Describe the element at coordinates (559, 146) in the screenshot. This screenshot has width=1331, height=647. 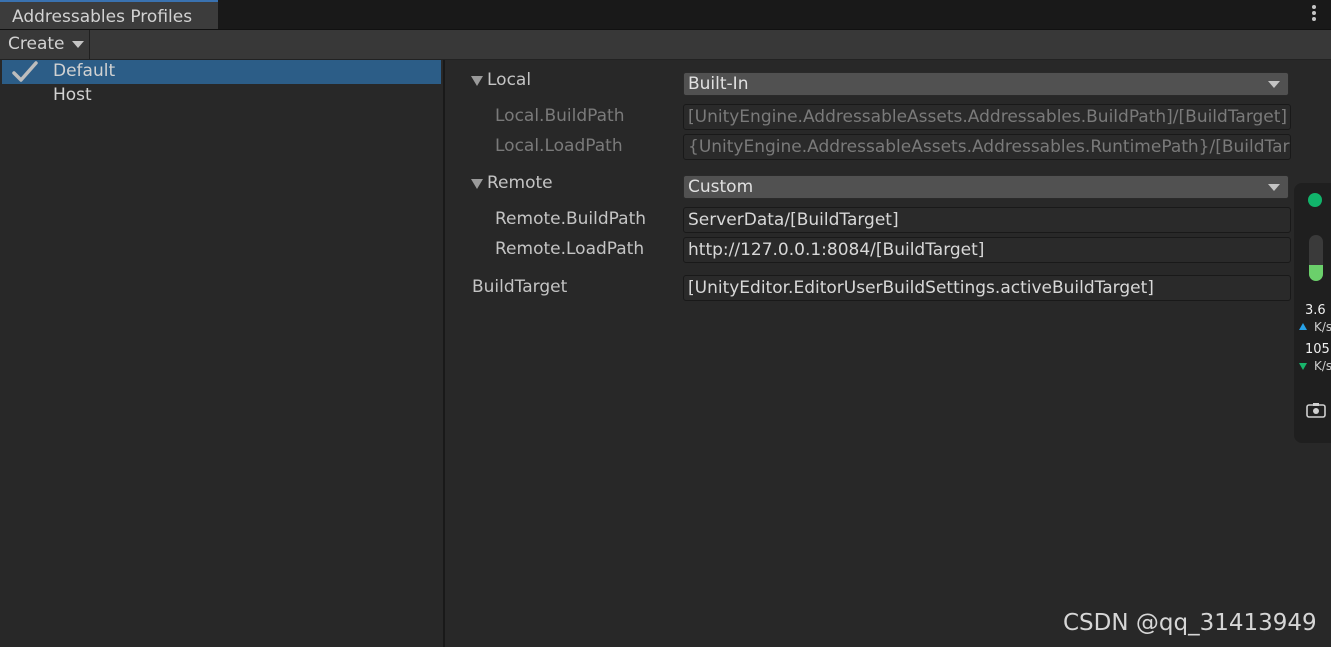
I see `local-load-path-label: Local.LoadPath` at that location.